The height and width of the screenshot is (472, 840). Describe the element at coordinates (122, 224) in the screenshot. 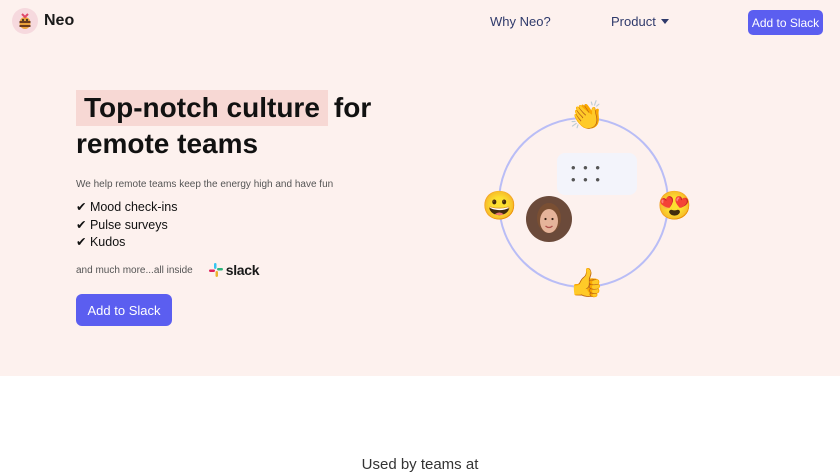

I see `feature-item-pulse: ✔ Pulse surveys` at that location.